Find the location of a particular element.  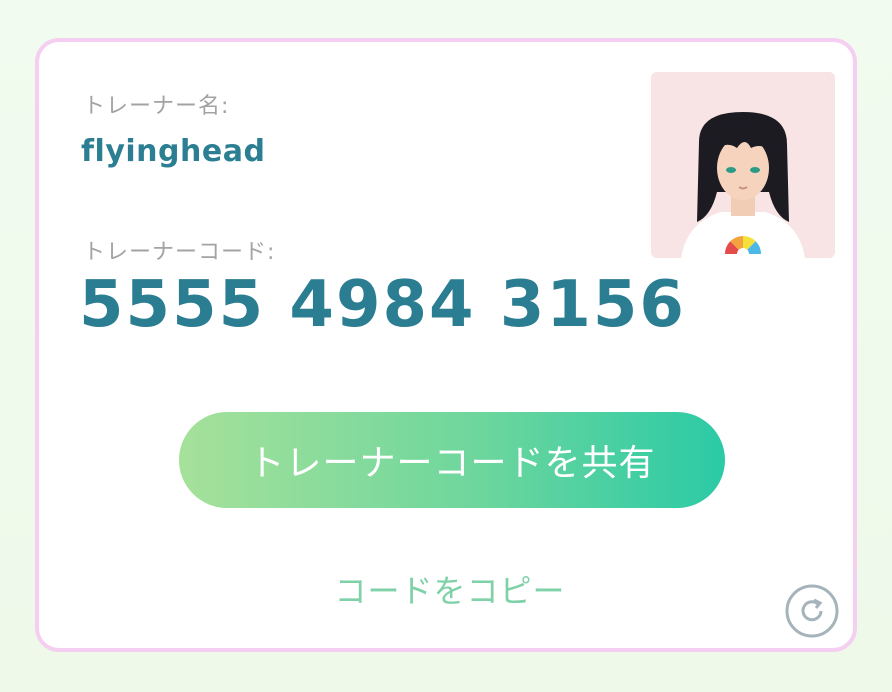

avatar-illustration is located at coordinates (743, 165).